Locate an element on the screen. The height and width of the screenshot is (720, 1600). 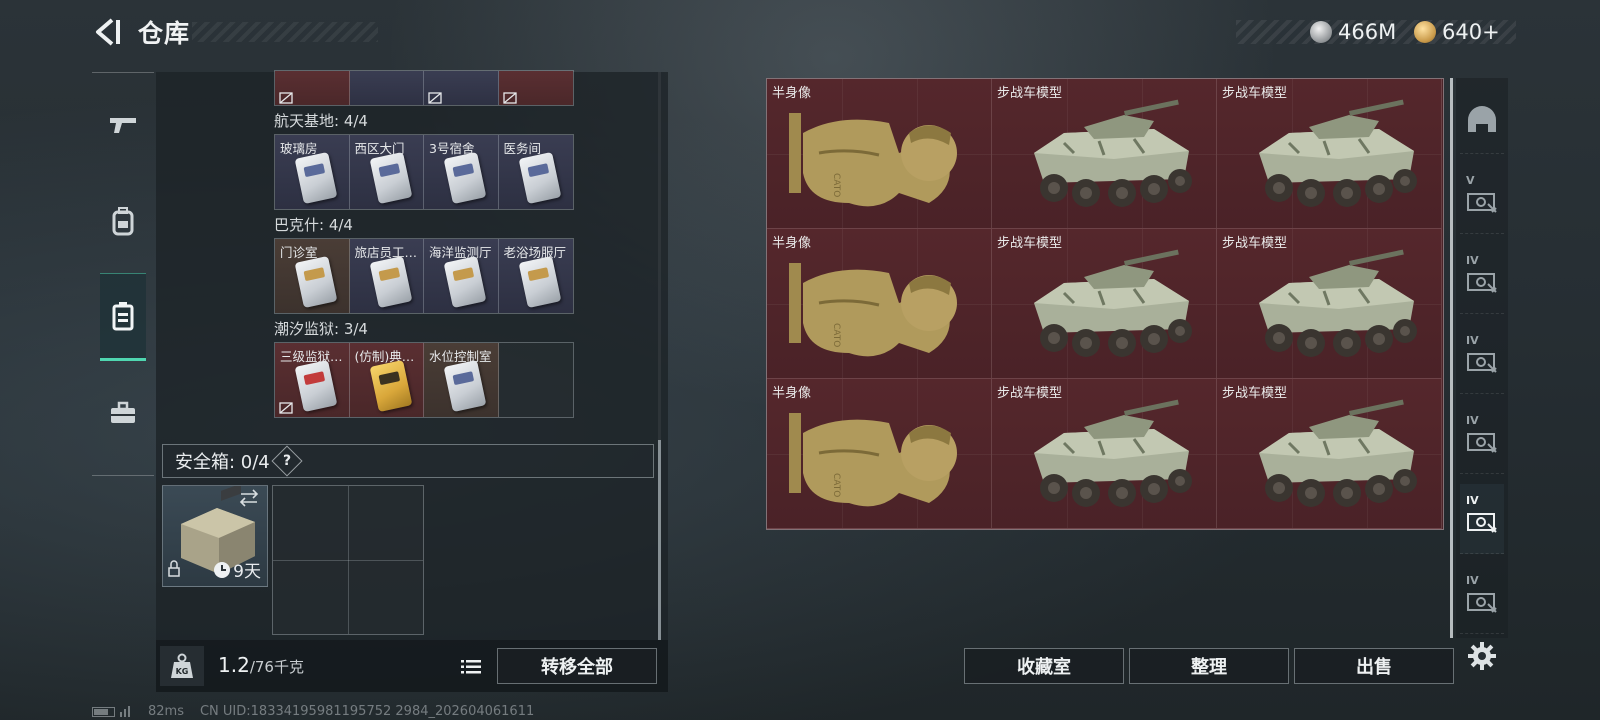
back-arrow-icon is located at coordinates (108, 32).